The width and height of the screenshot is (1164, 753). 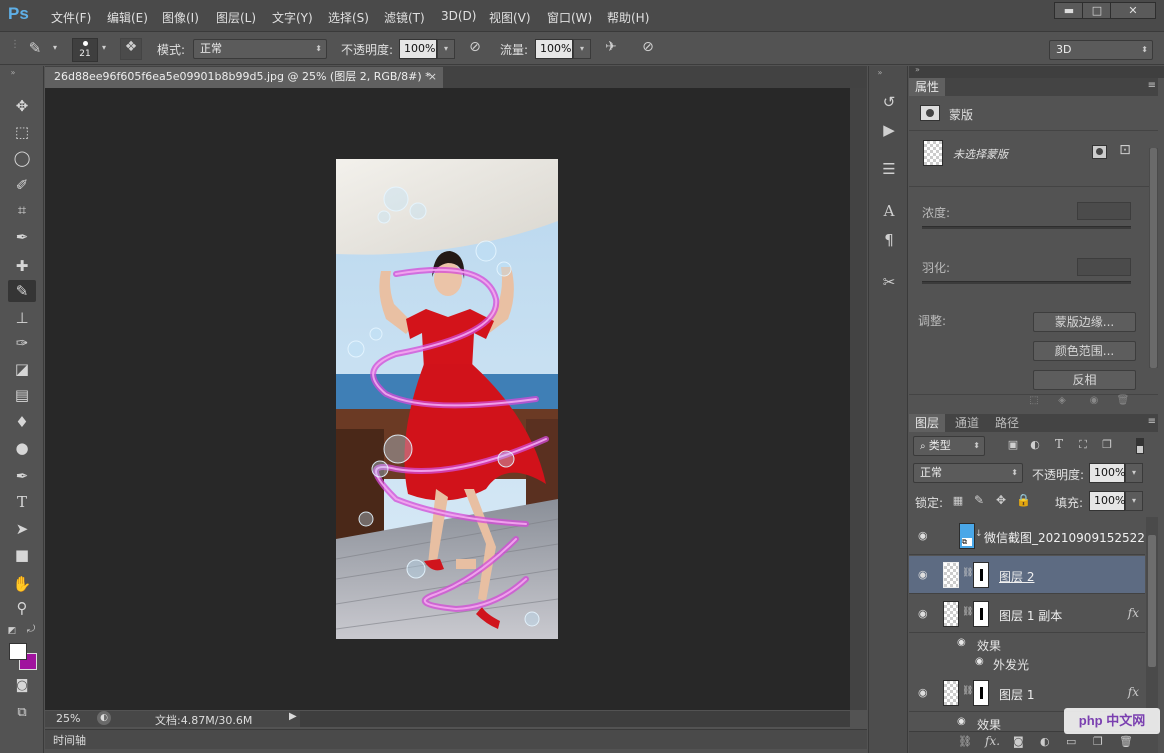 What do you see at coordinates (22, 106) in the screenshot?
I see `move-tool-icon: ✥` at bounding box center [22, 106].